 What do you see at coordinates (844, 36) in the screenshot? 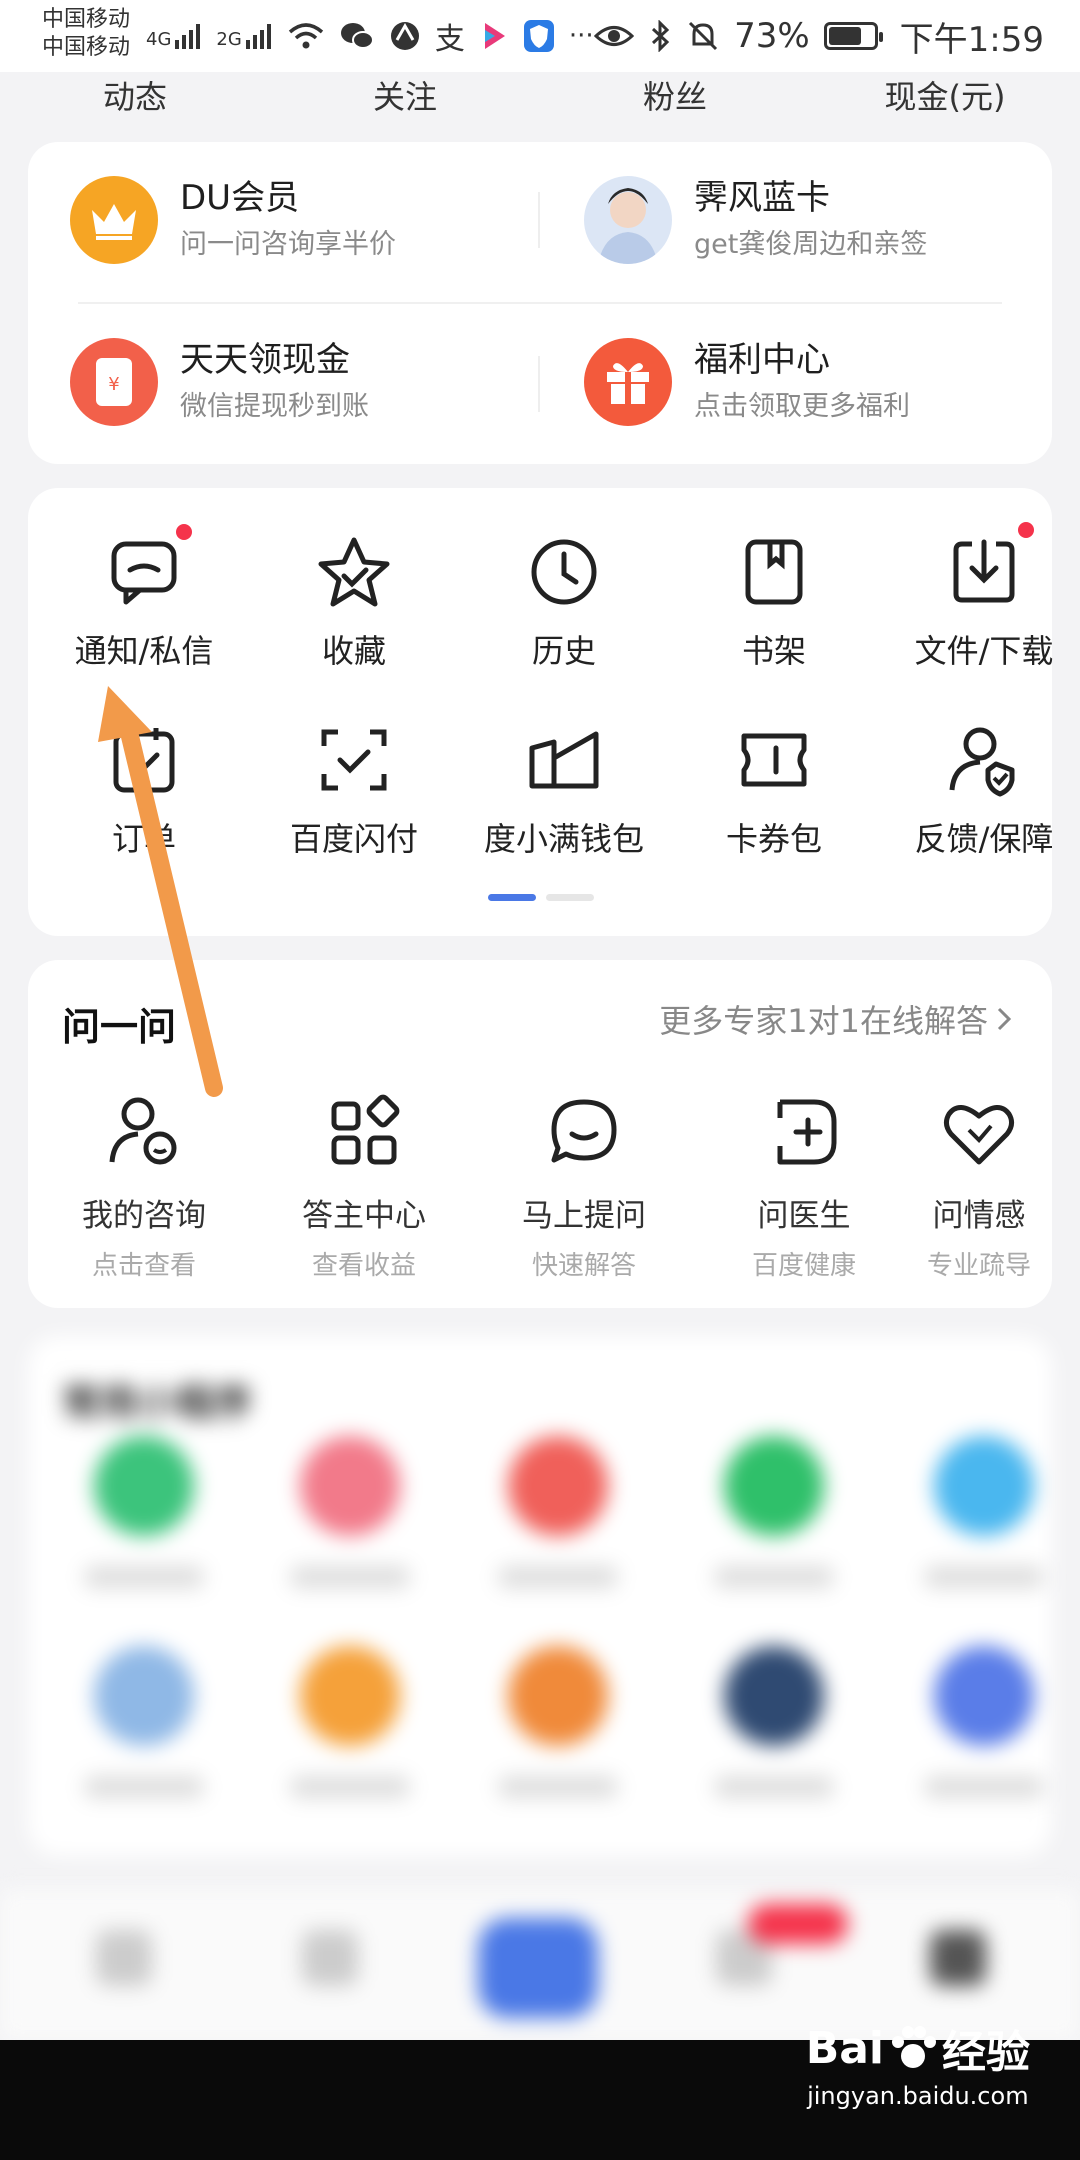
I see `battery-level` at bounding box center [844, 36].